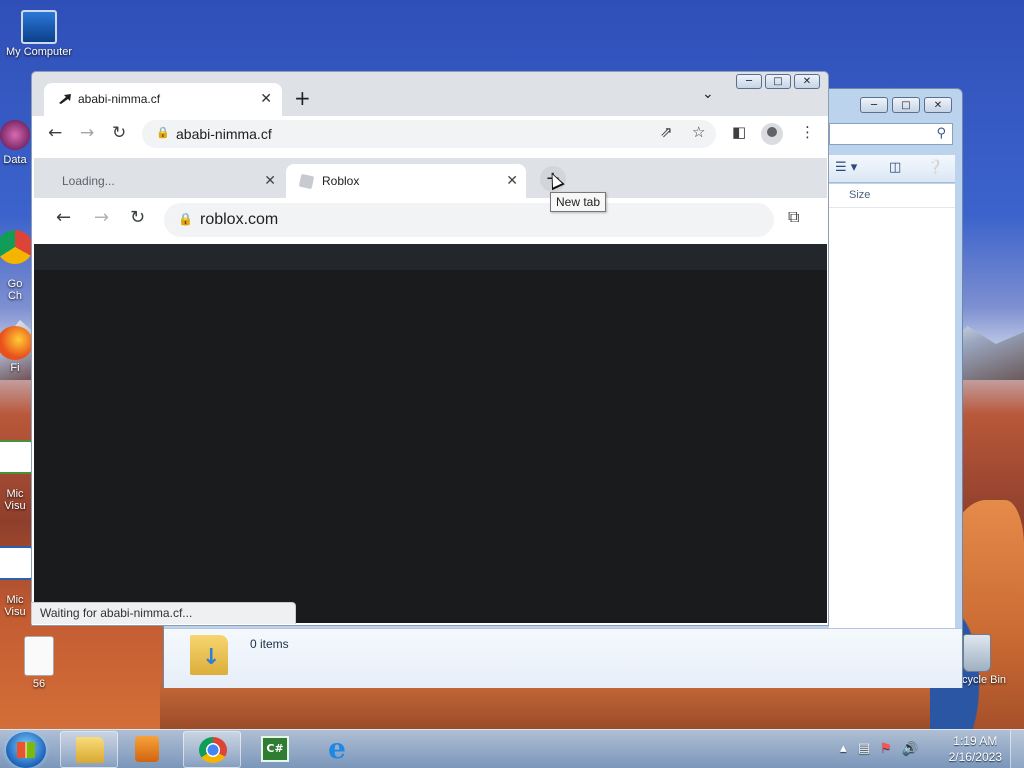  What do you see at coordinates (935, 167) in the screenshot?
I see `help-icon: ❔` at bounding box center [935, 167].